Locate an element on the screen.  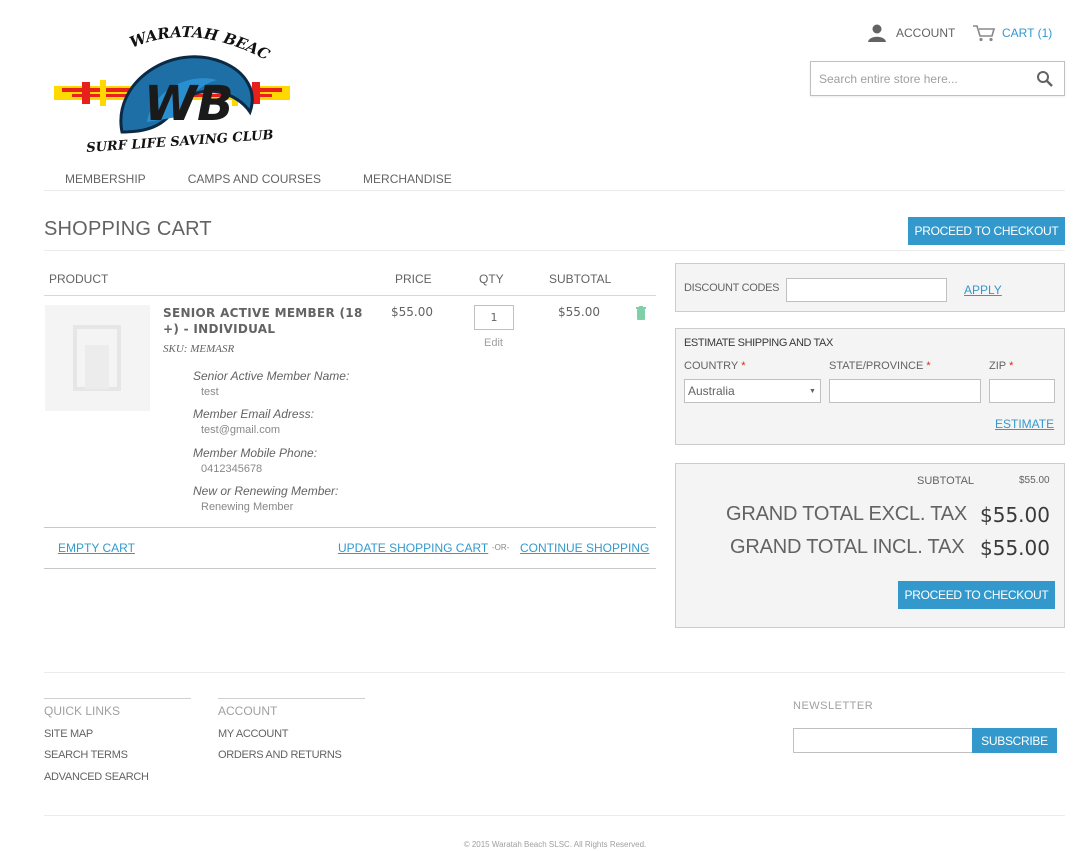
nav-item-camps-and-courses: CAMPS AND COURSES is located at coordinates (254, 179).